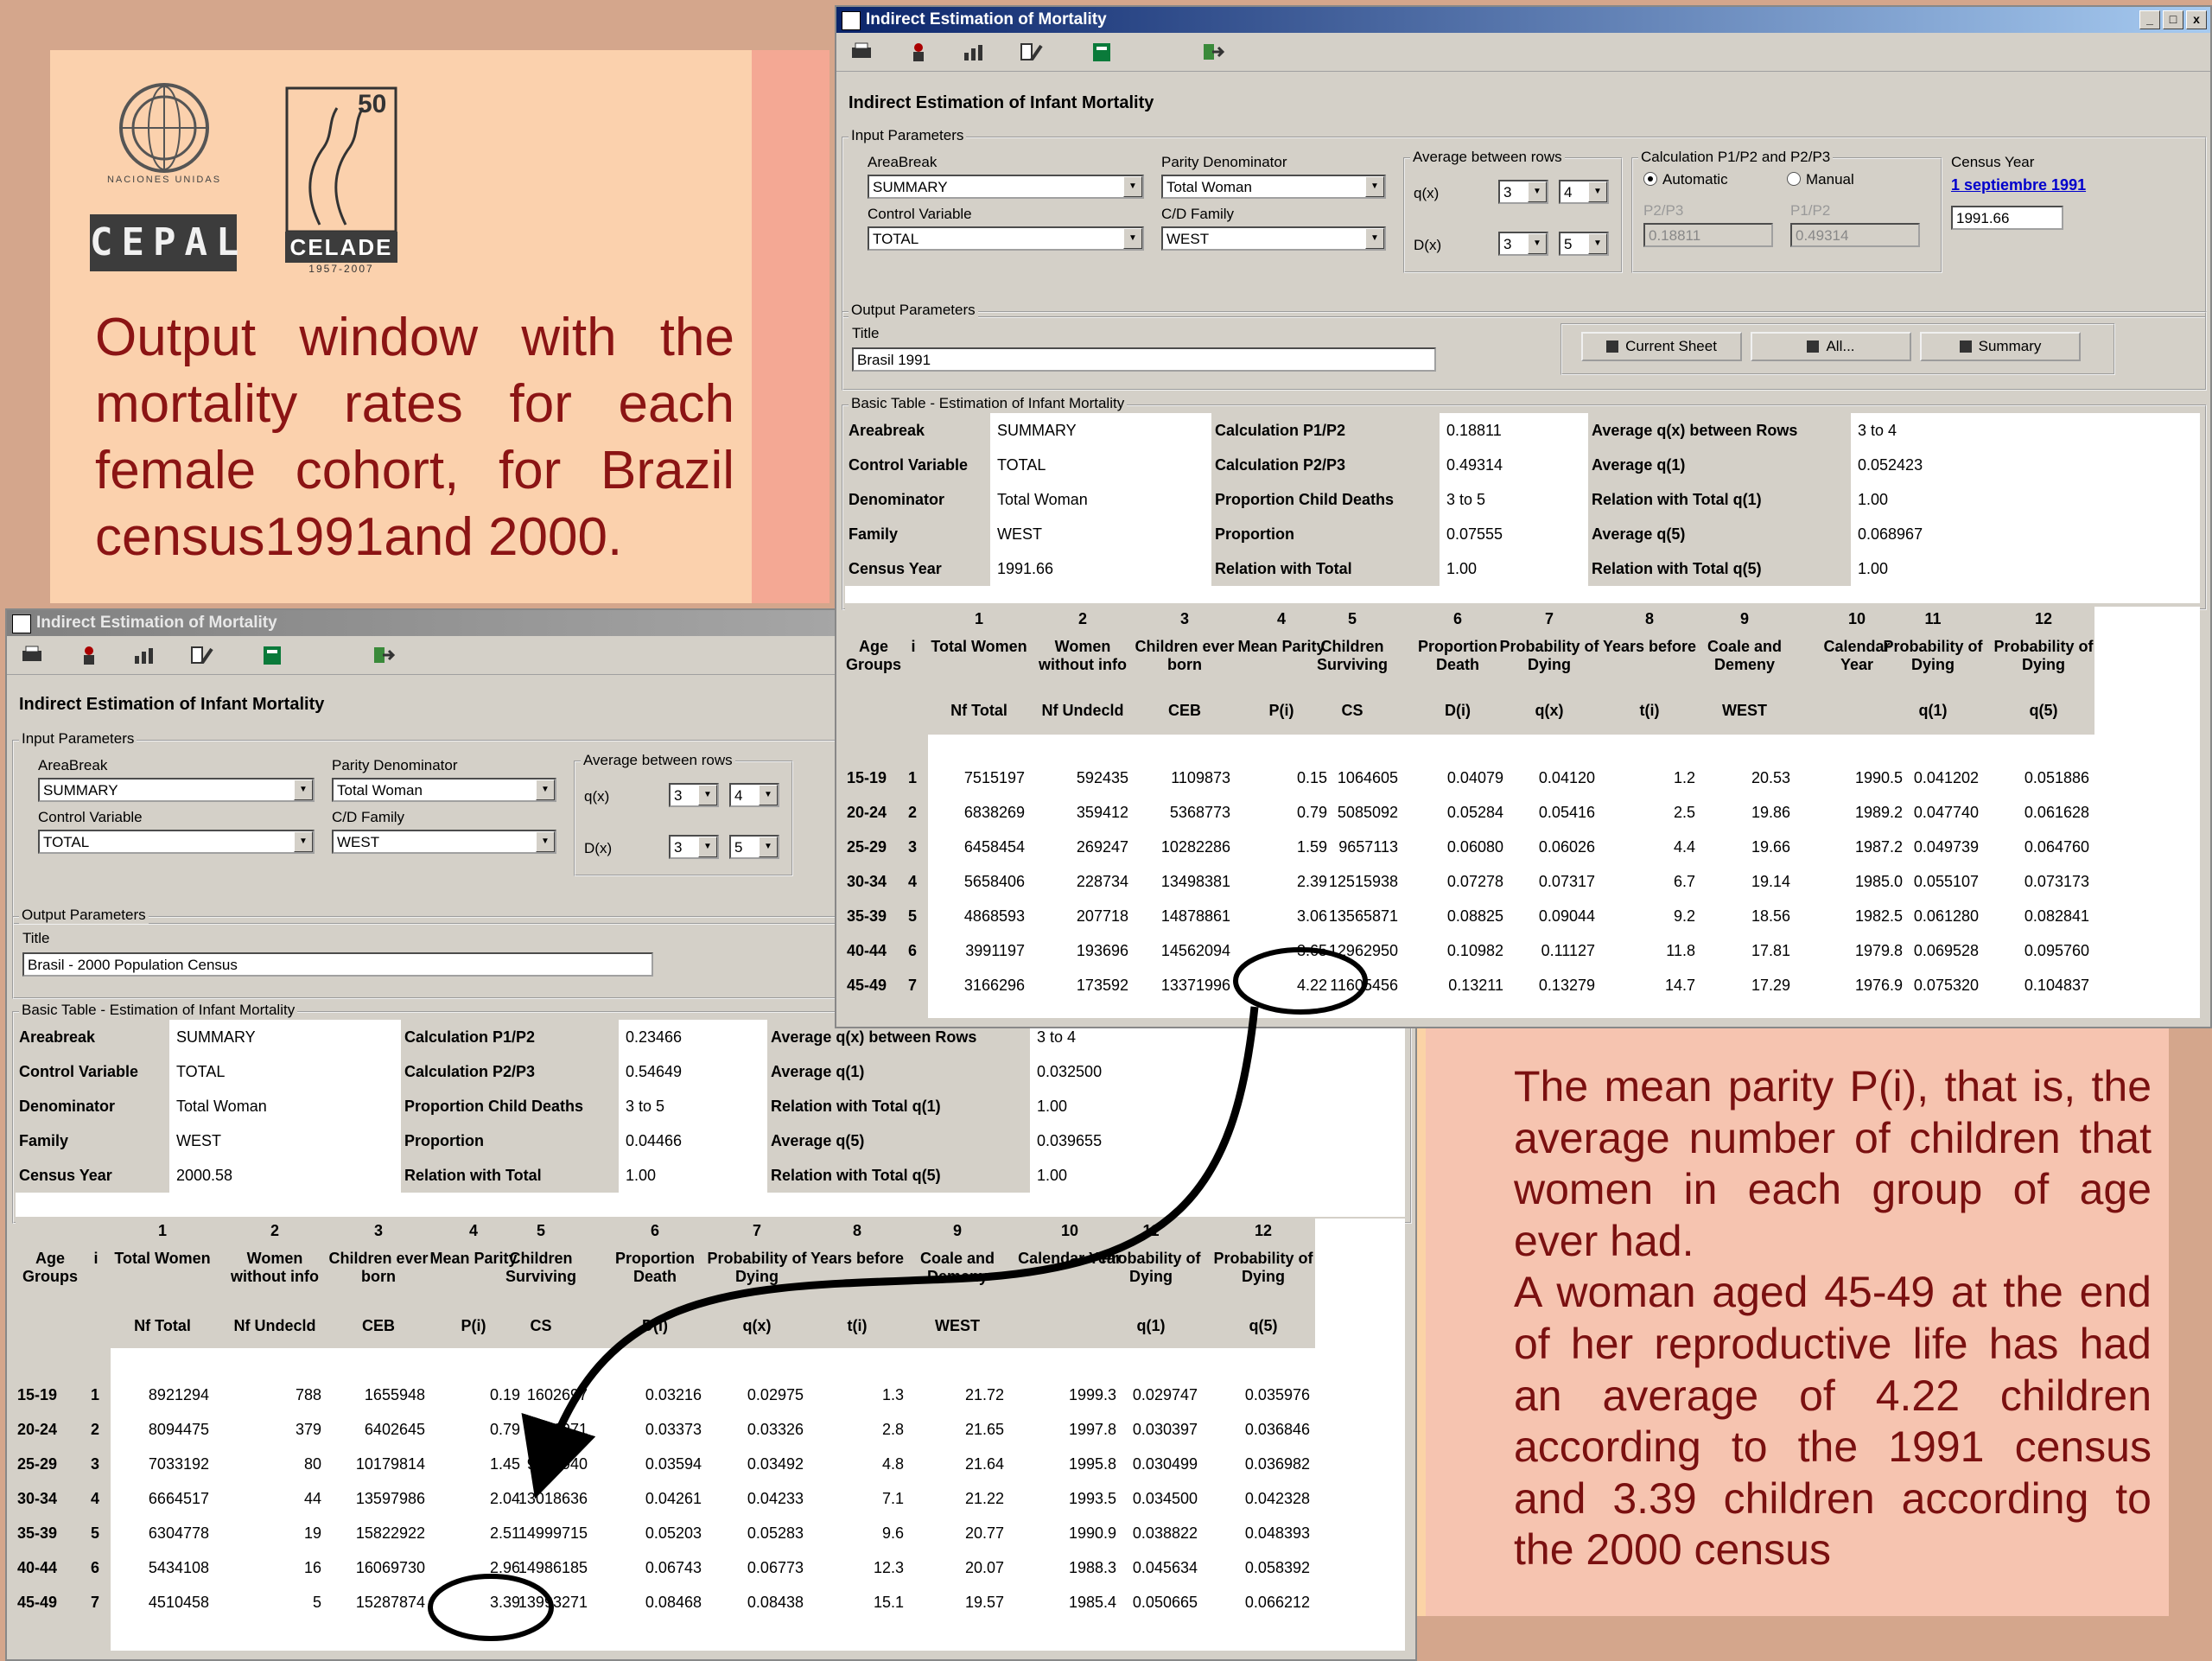  I want to click on connector-arrow, so click(890, 1252).